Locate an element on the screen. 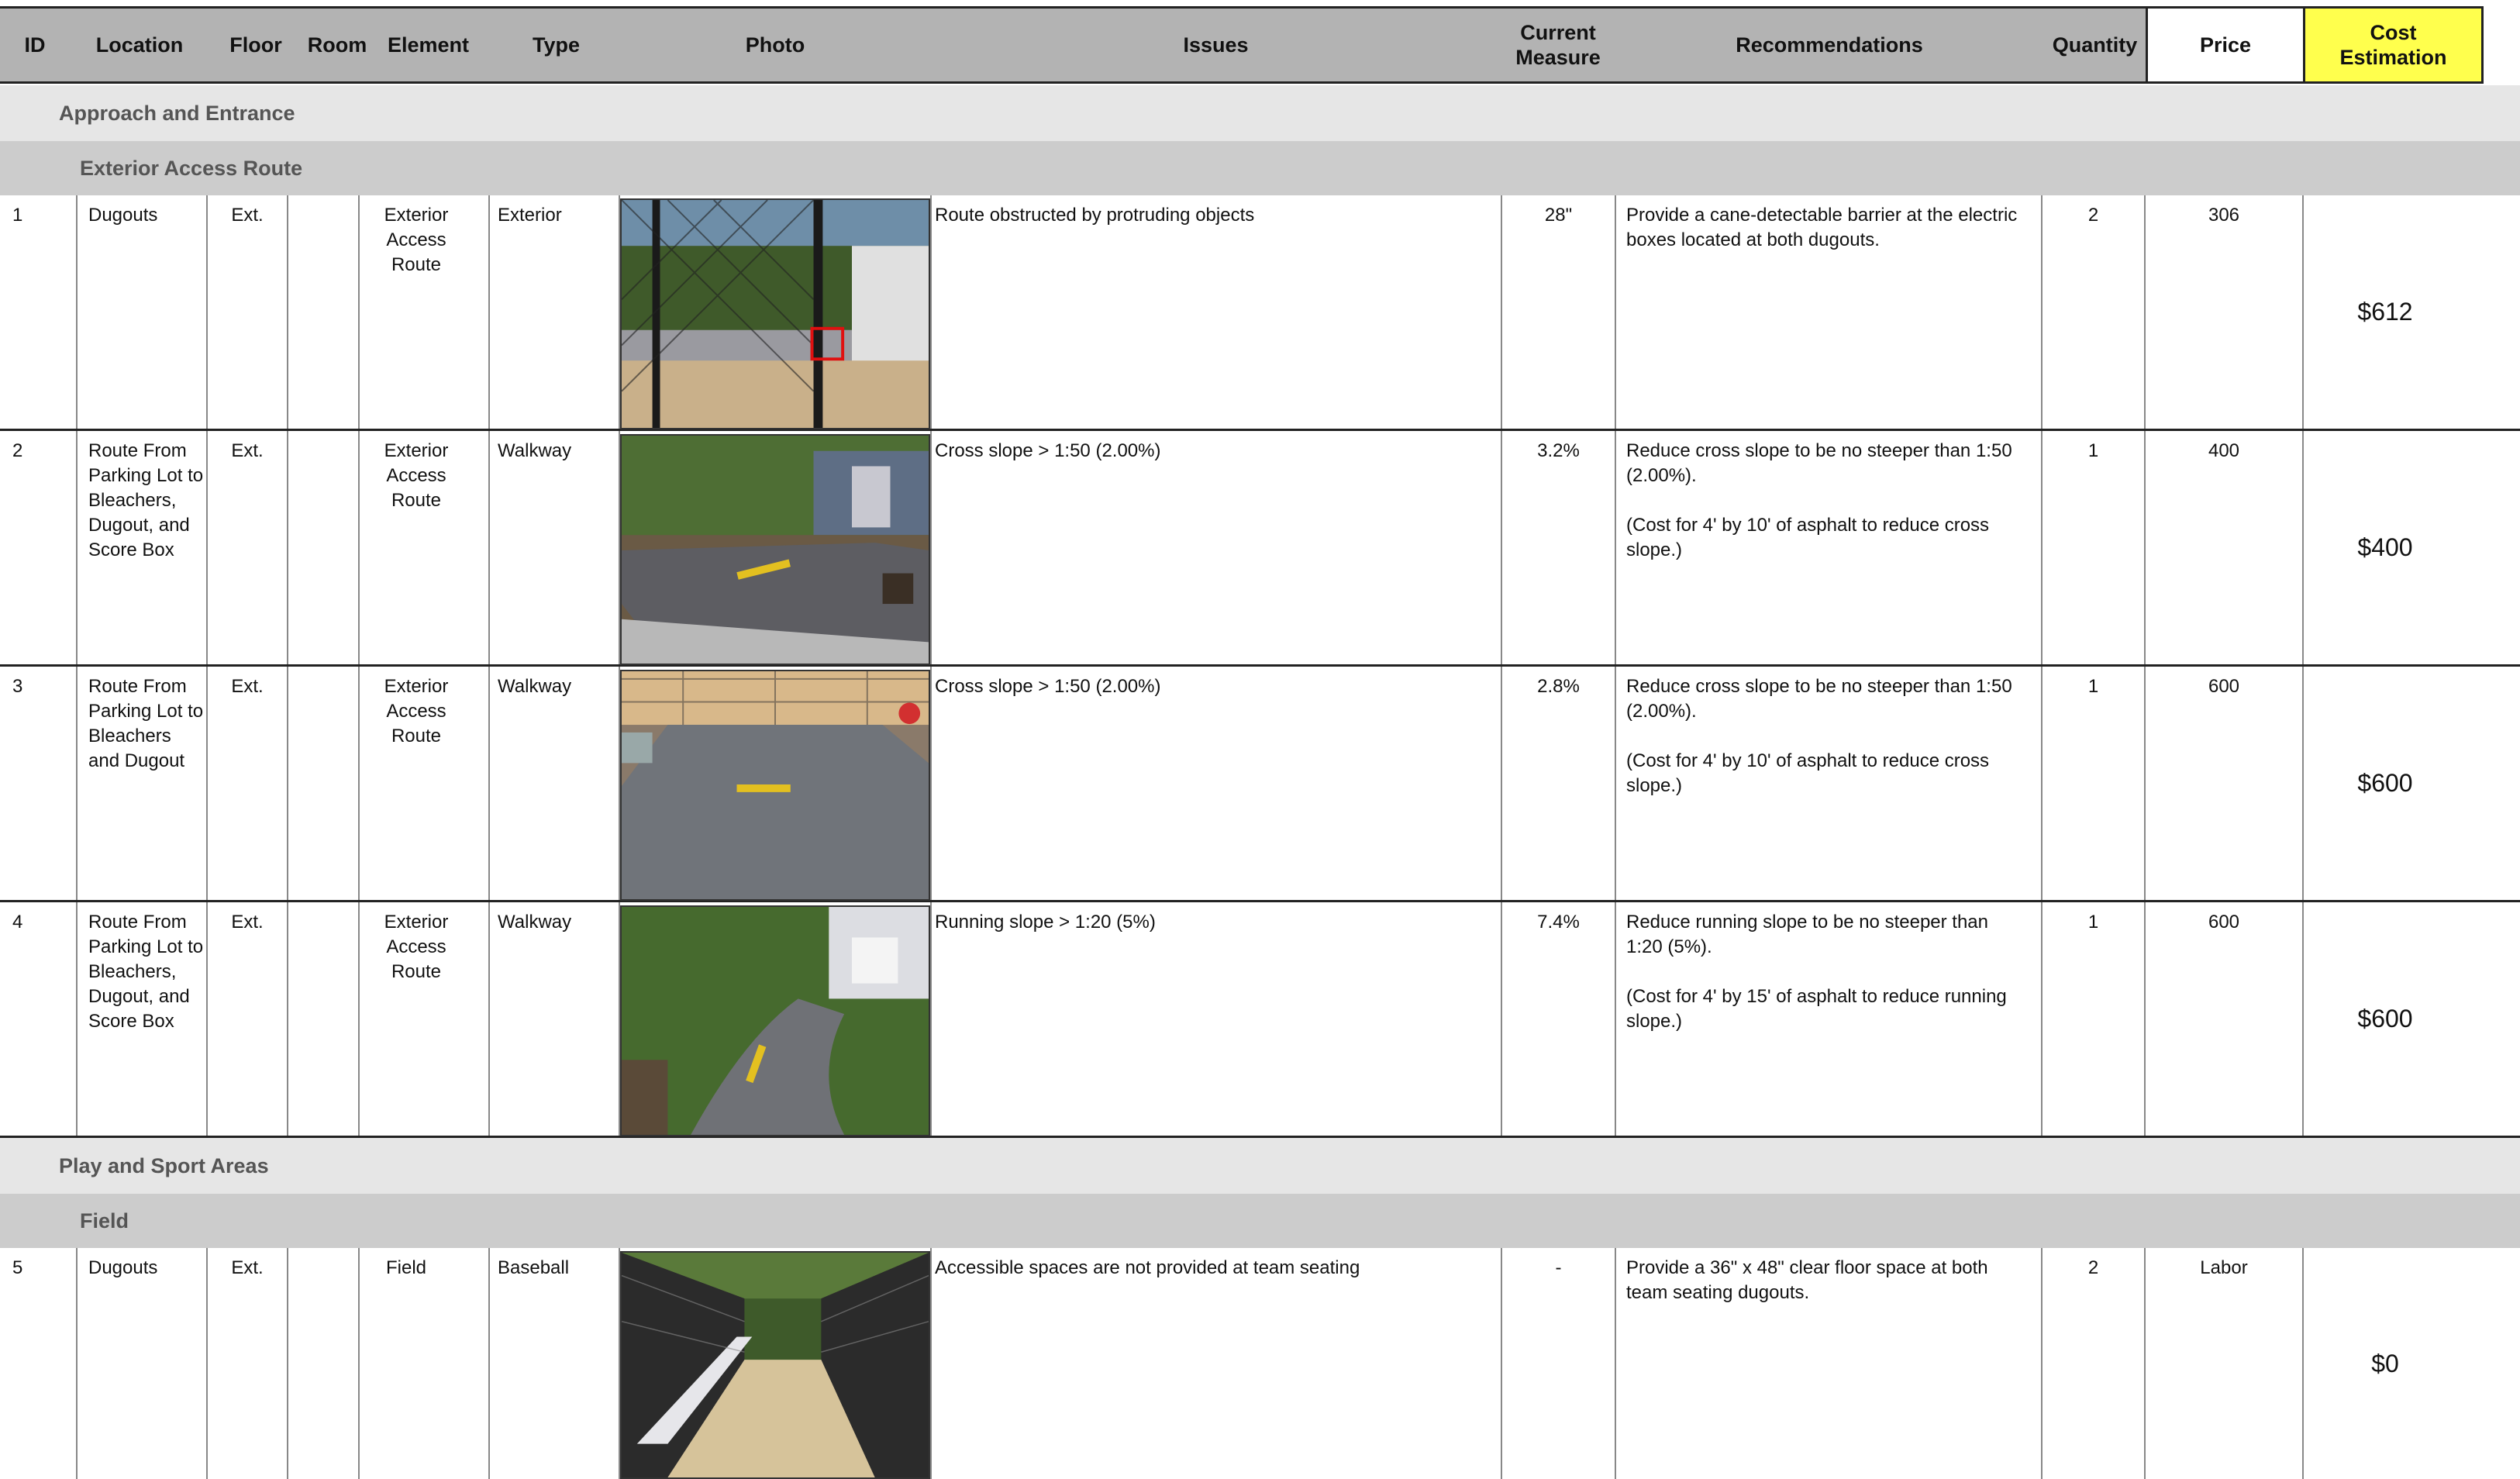 This screenshot has width=2520, height=1479. header-issues: Issues is located at coordinates (1216, 45).